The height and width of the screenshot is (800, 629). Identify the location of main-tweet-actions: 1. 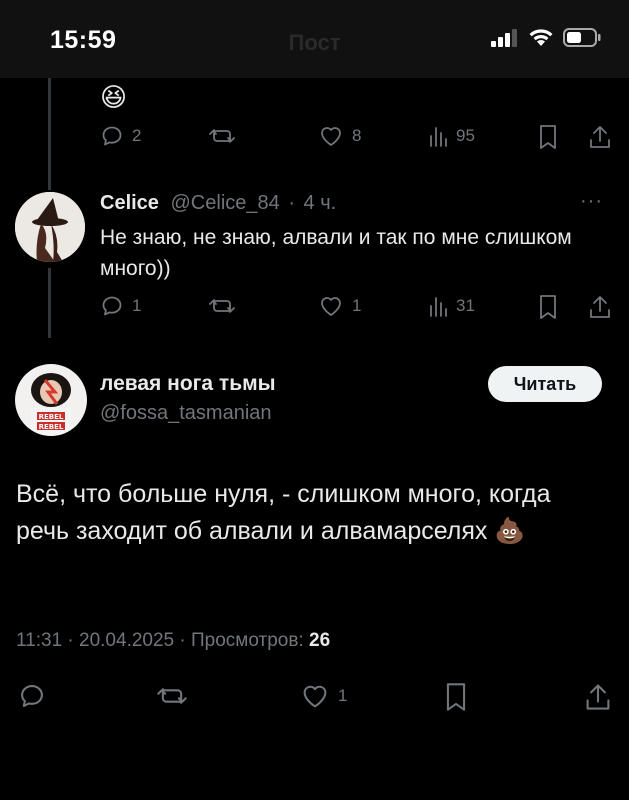
(316, 698).